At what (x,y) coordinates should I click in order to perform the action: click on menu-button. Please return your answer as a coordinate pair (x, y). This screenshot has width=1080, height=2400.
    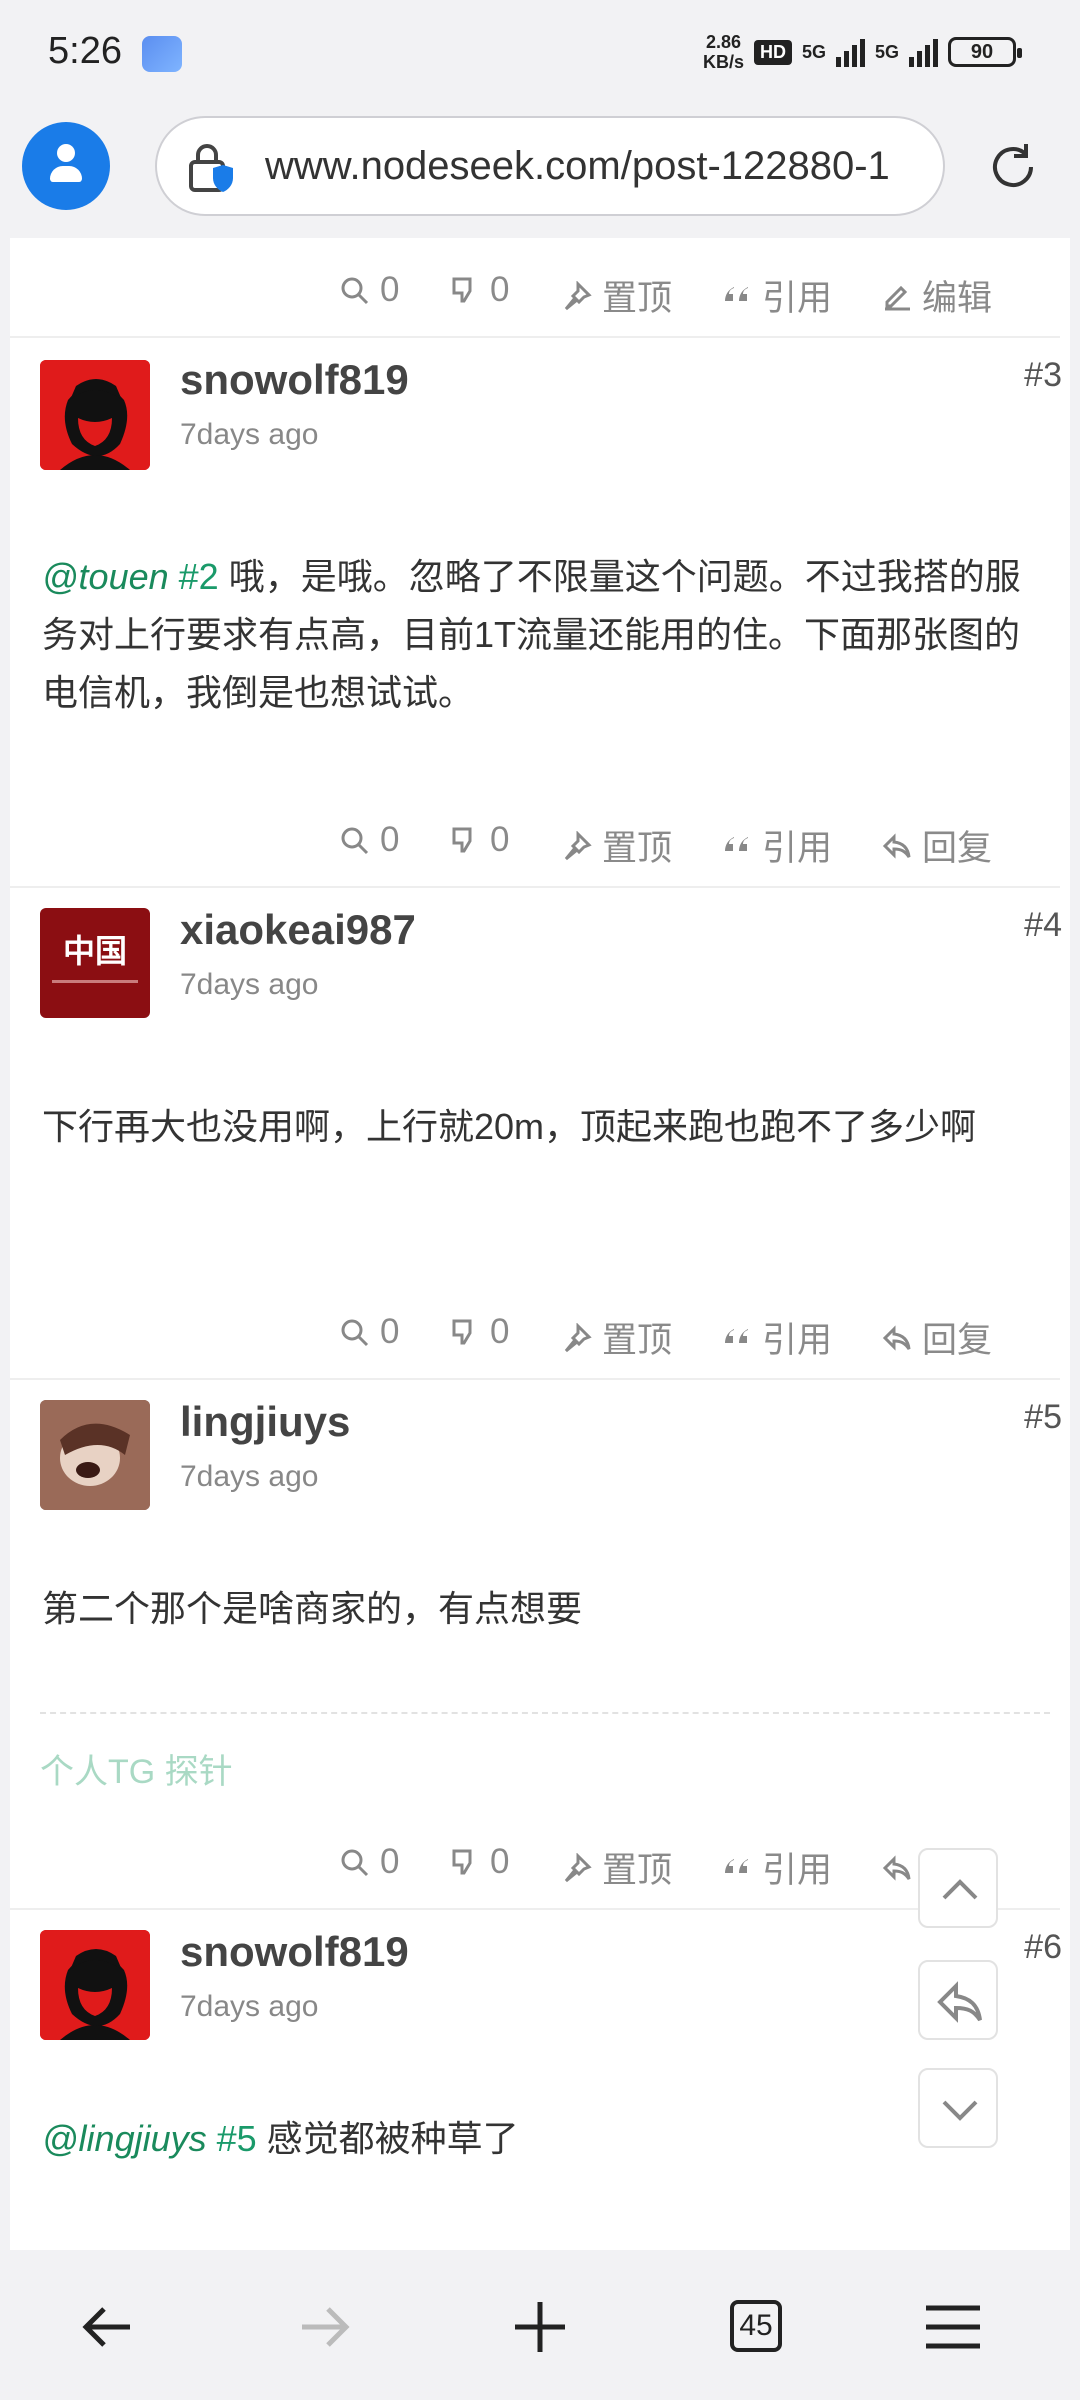
    Looking at the image, I should click on (953, 2327).